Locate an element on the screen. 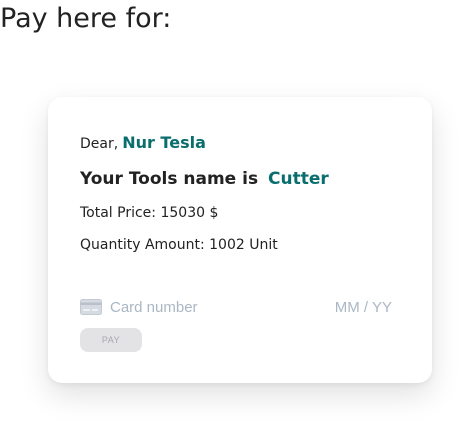 The image size is (469, 434). expiry-input is located at coordinates (360, 307).